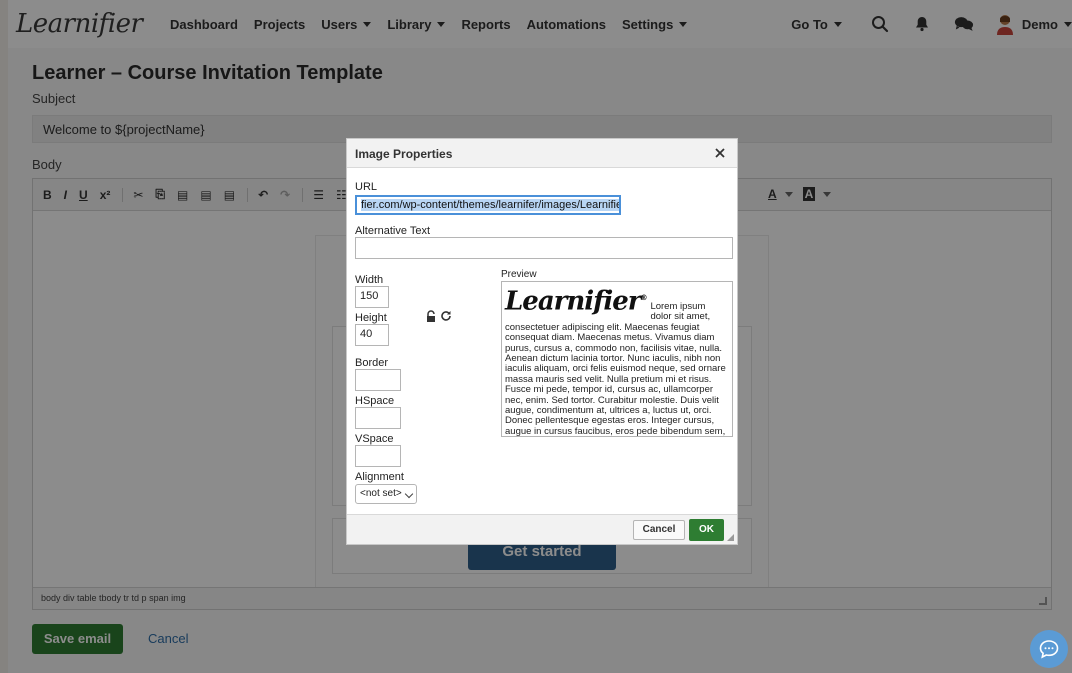  Describe the element at coordinates (544, 248) in the screenshot. I see `alt-text-input` at that location.